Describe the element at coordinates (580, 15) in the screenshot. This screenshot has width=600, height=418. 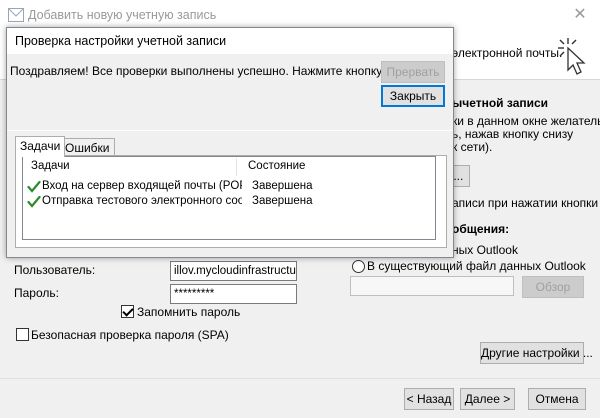
I see `close-icon: ✕` at that location.